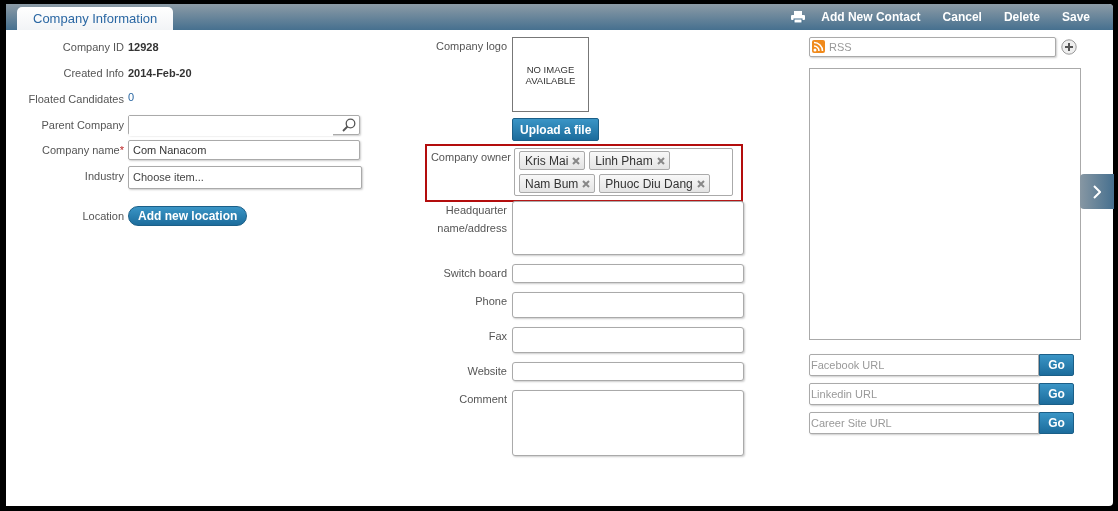 Image resolution: width=1118 pixels, height=511 pixels. What do you see at coordinates (82, 150) in the screenshot?
I see `field-label: Company name*` at bounding box center [82, 150].